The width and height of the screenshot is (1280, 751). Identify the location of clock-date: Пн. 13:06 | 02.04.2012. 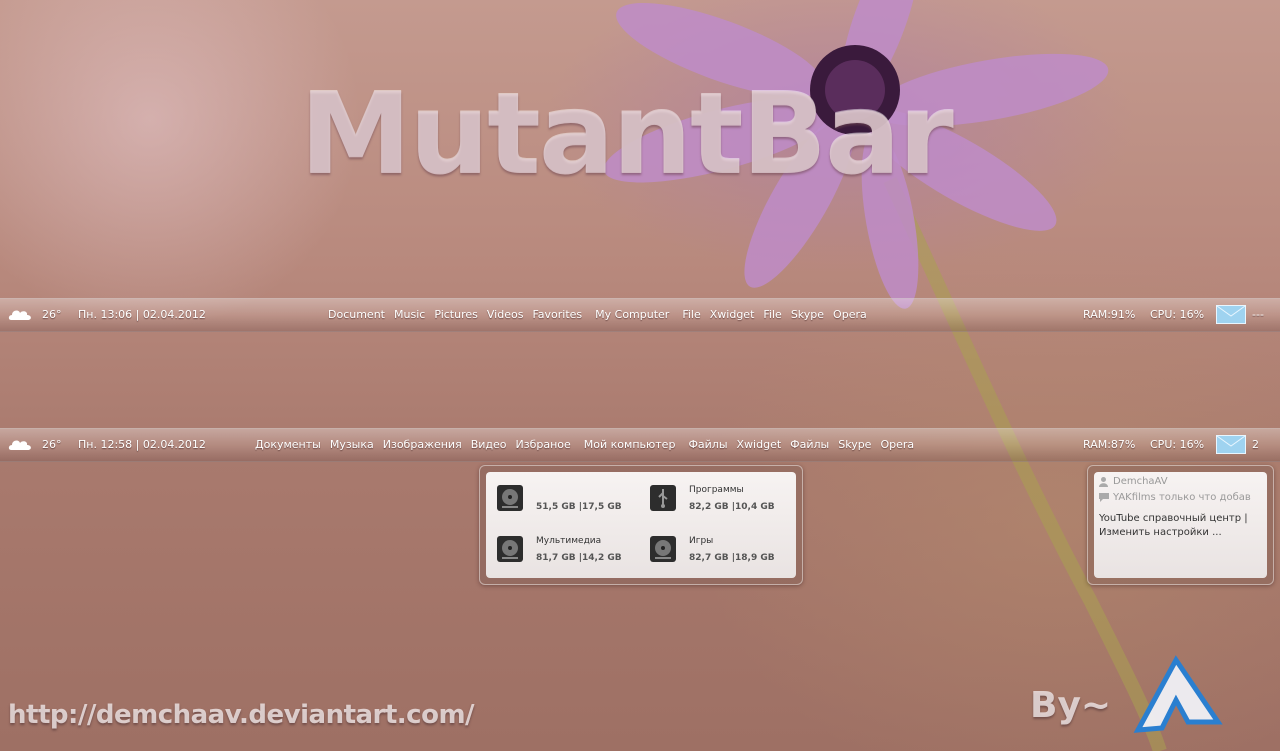
(142, 314).